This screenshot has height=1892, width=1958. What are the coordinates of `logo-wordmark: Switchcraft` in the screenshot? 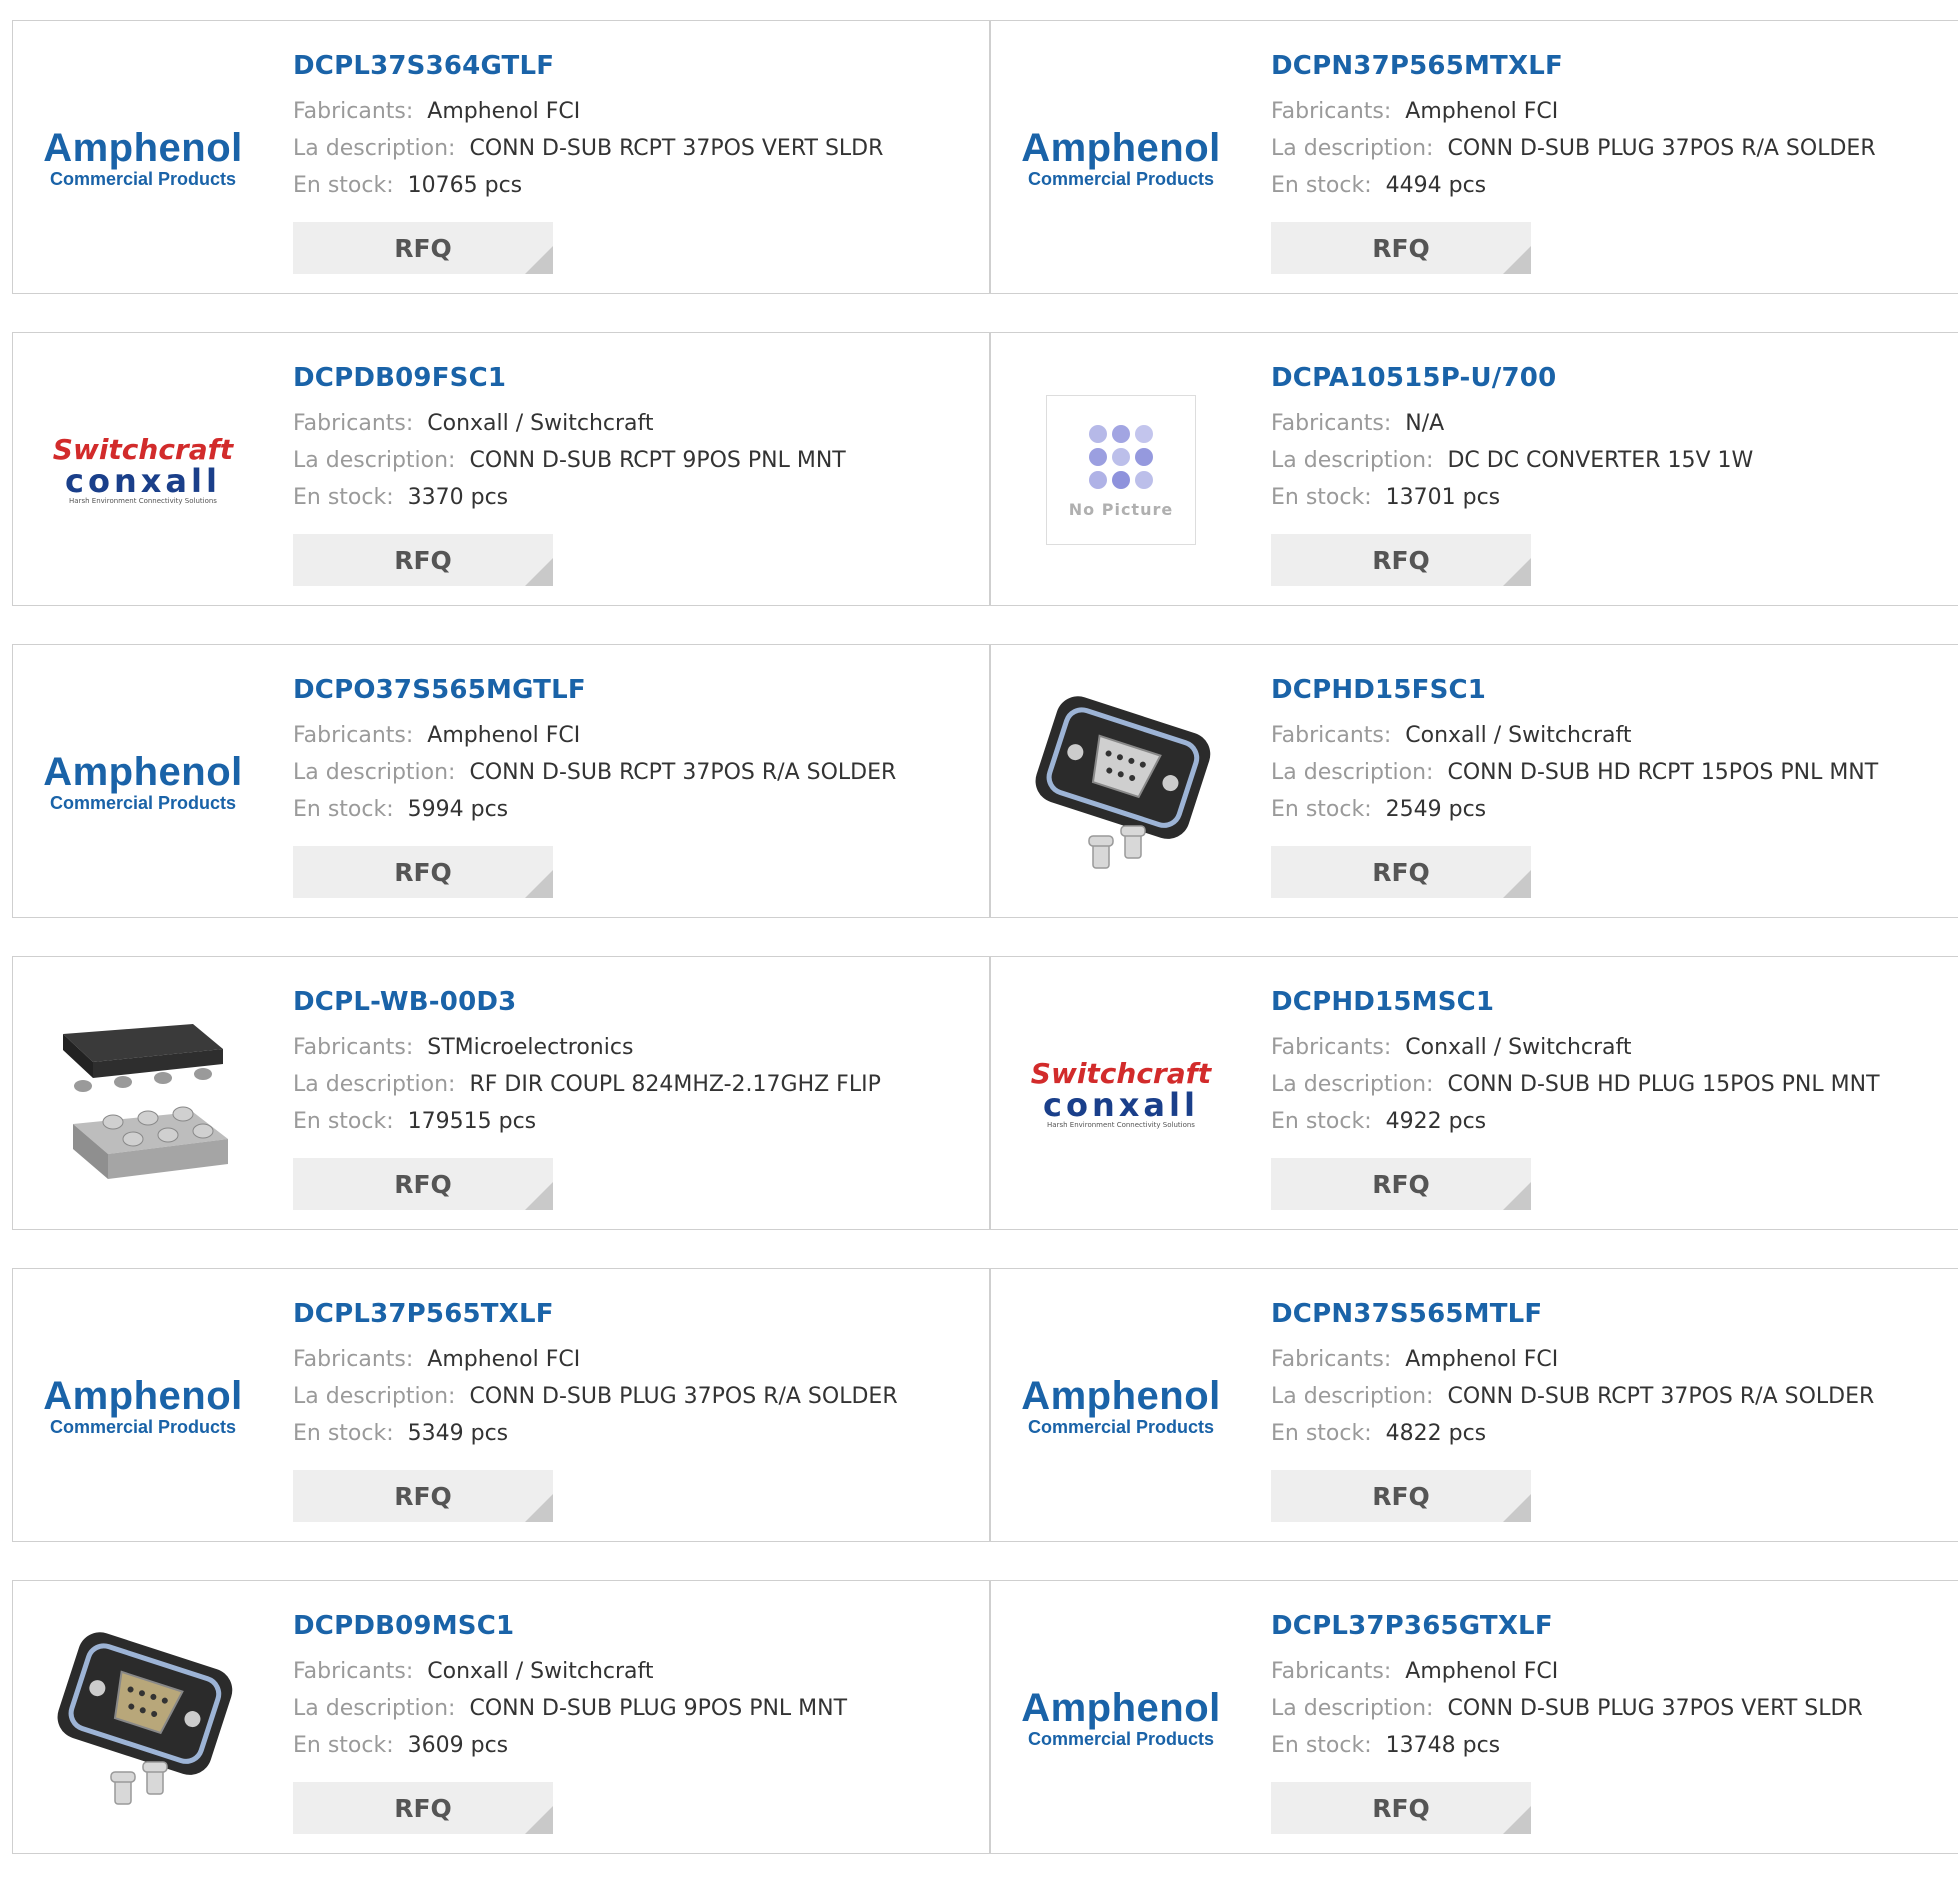 It's located at (143, 449).